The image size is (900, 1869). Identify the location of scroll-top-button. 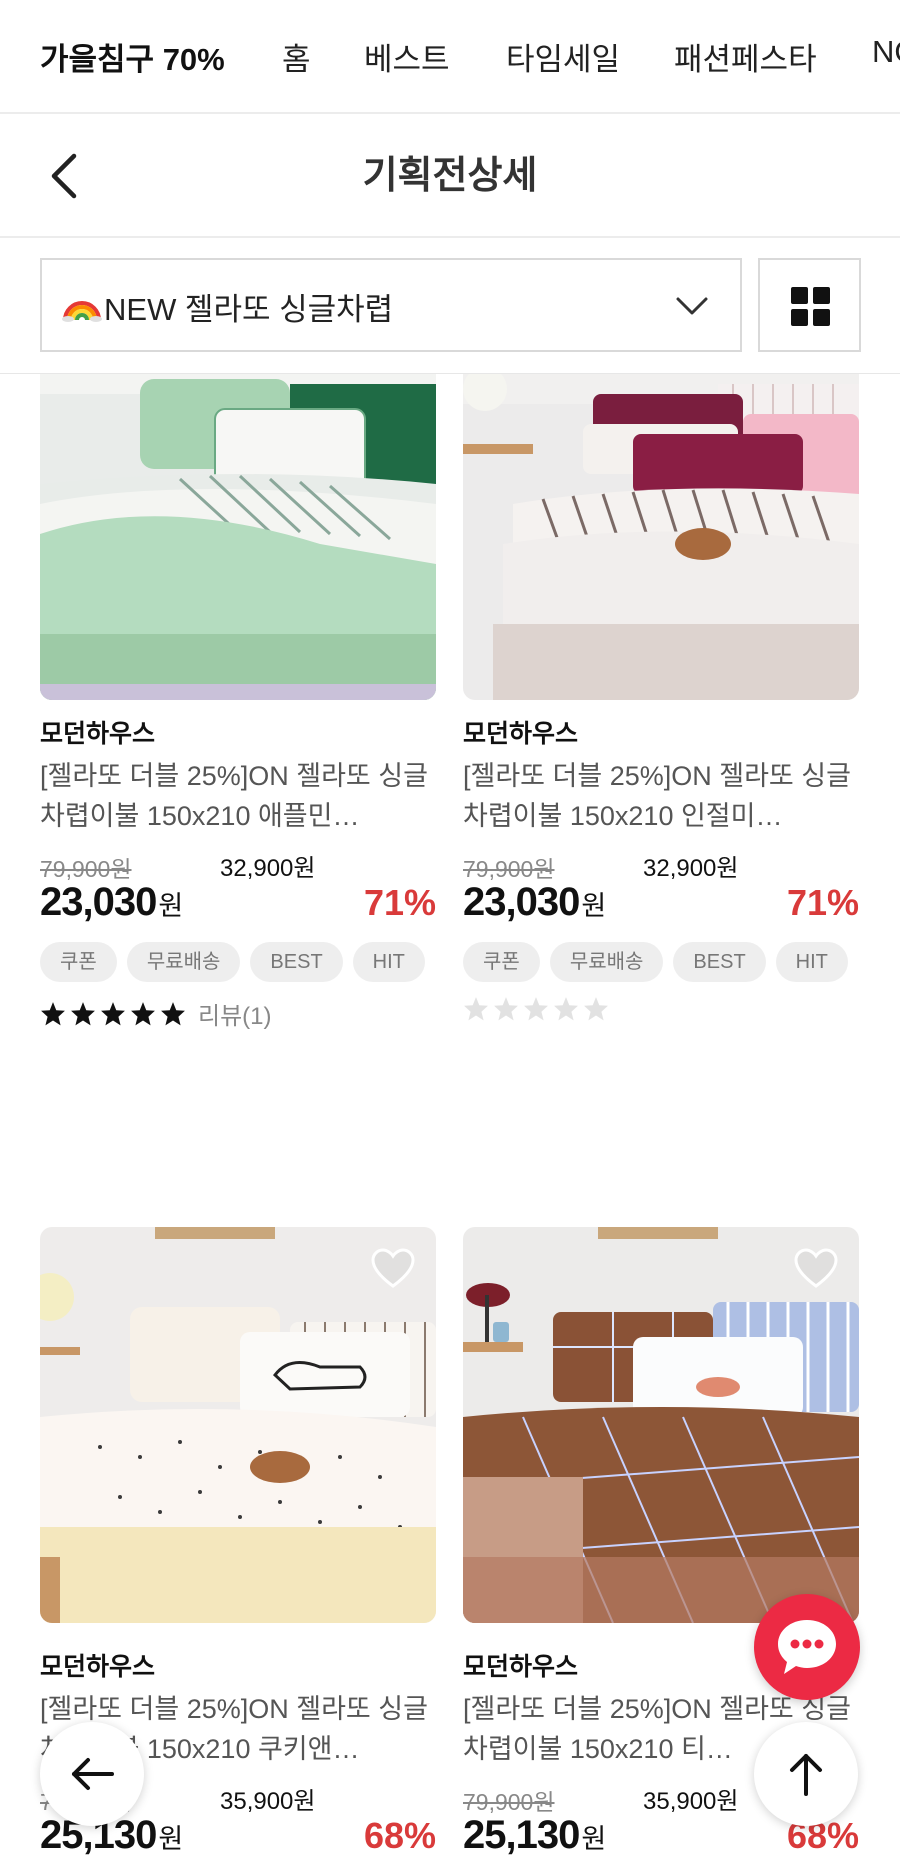
(806, 1774).